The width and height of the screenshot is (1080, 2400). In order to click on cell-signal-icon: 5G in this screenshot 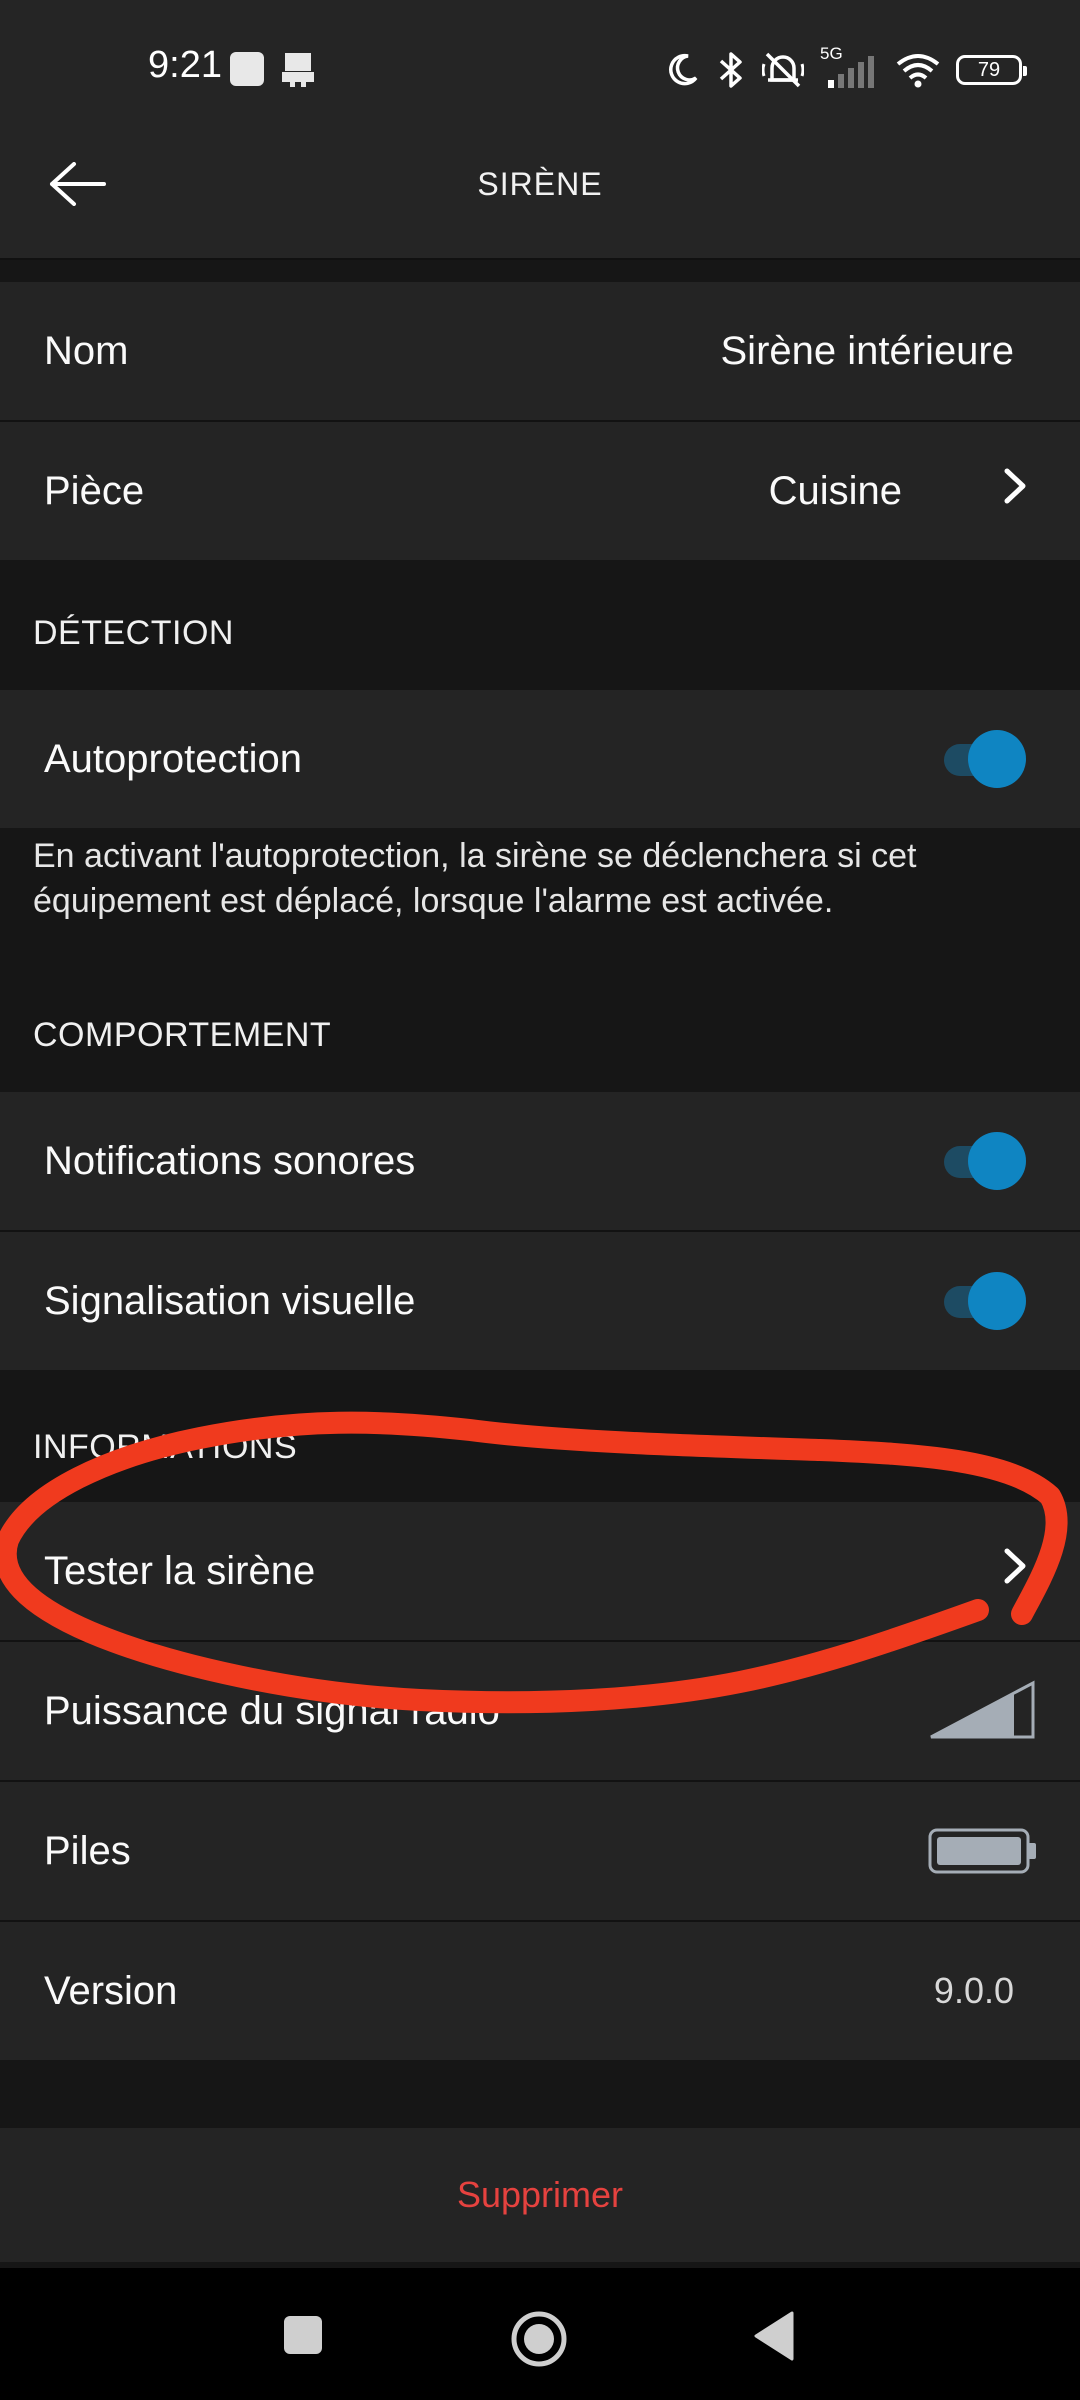, I will do `click(850, 67)`.